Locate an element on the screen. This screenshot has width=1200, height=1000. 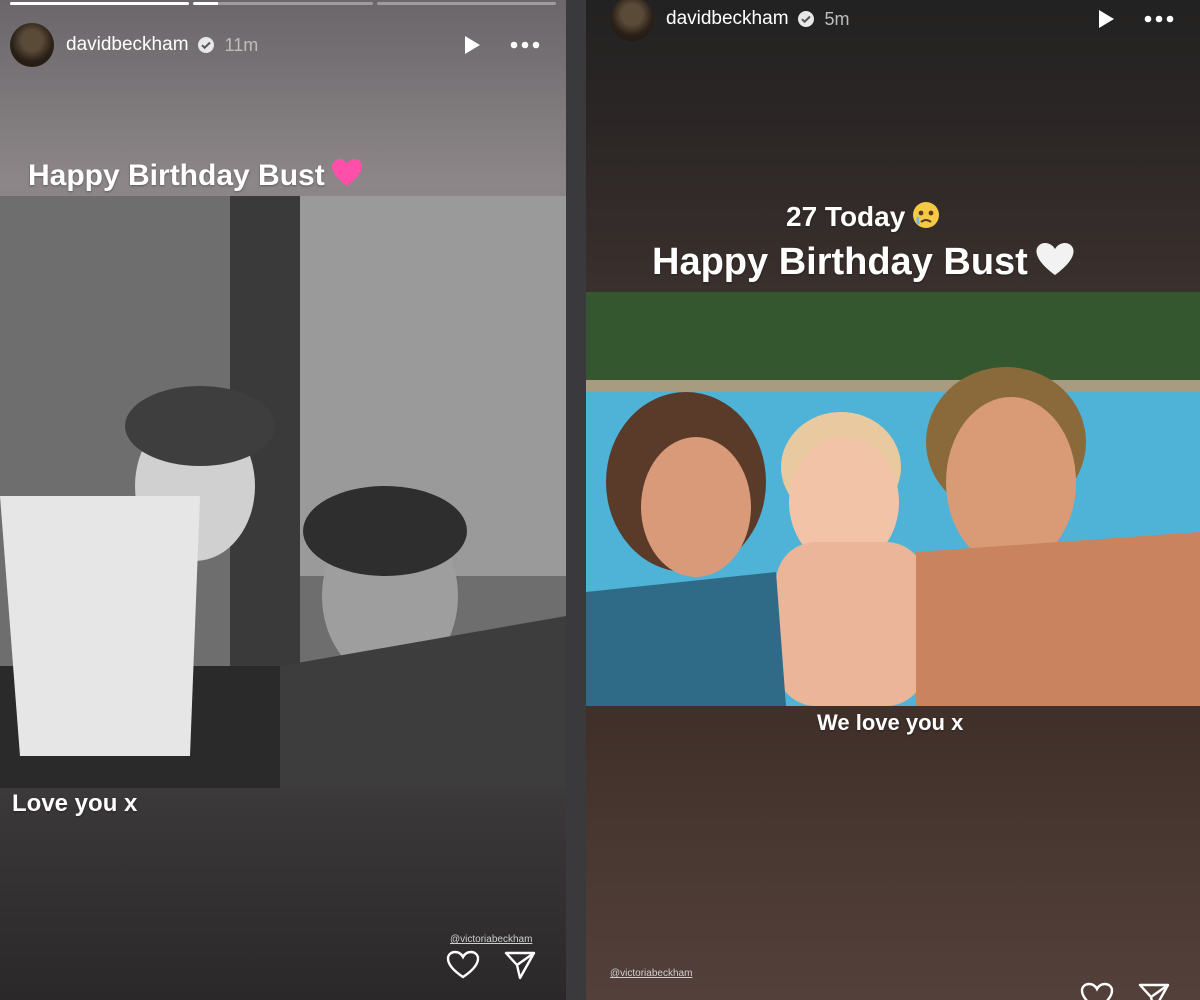
story-header: davidbeckham 5m is located at coordinates (905, 21).